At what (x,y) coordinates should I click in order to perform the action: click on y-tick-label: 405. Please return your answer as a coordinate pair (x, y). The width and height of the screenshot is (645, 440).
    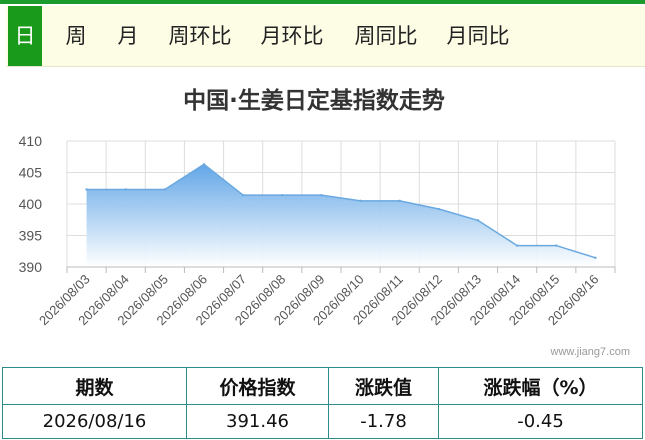
    Looking at the image, I should click on (31, 173).